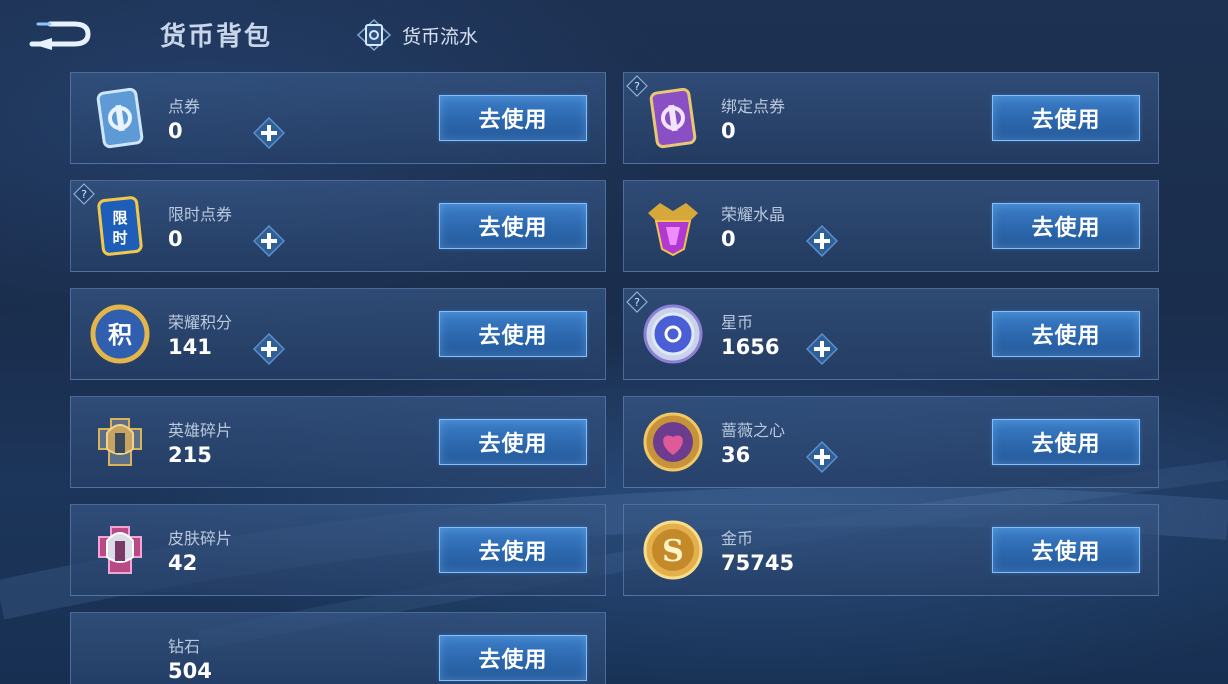 This screenshot has height=684, width=1228. What do you see at coordinates (120, 550) in the screenshot?
I see `skin-fragment-icon` at bounding box center [120, 550].